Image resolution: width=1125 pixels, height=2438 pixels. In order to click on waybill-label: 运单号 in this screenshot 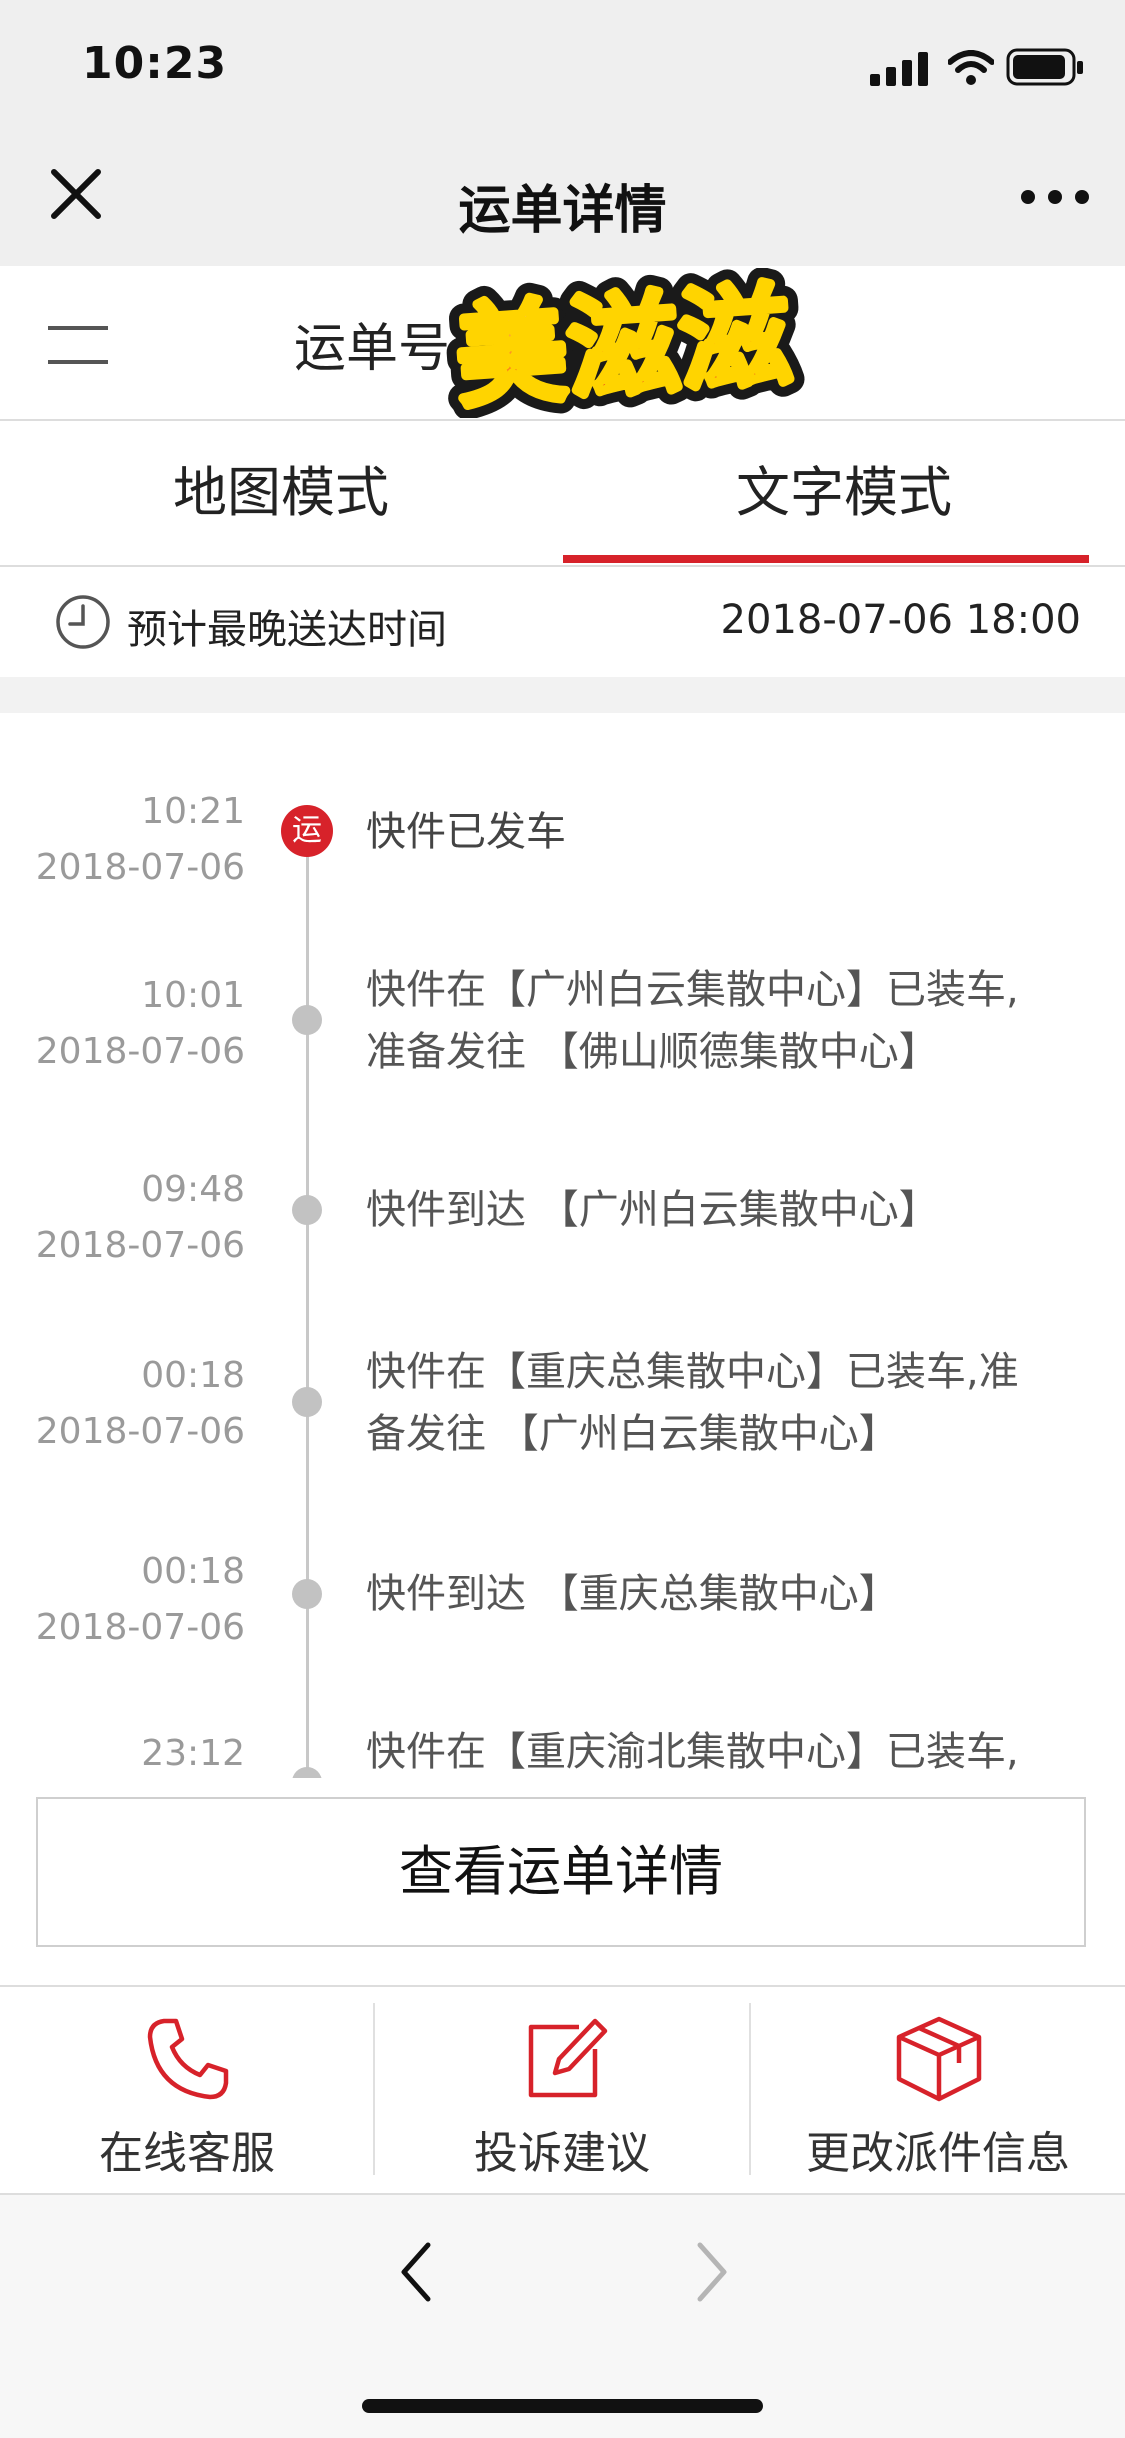, I will do `click(372, 349)`.